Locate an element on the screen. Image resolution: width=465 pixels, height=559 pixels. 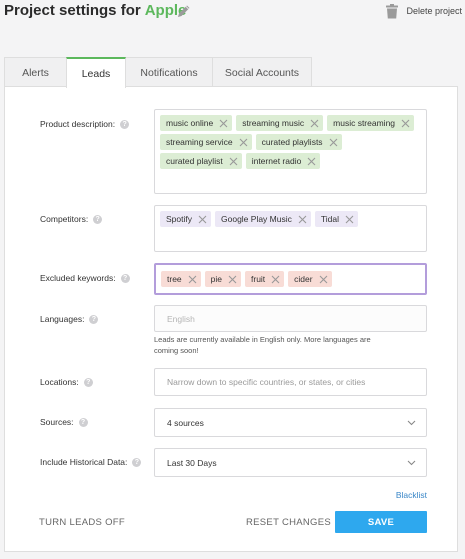
languages-label: Languages: ? is located at coordinates (69, 319).